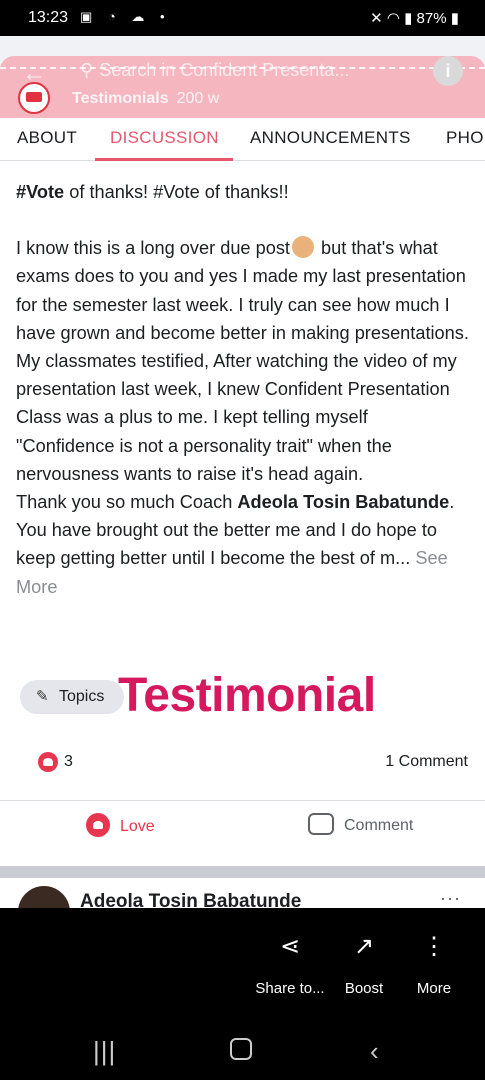 The height and width of the screenshot is (1080, 485). I want to click on search-icon: ⚲, so click(87, 70).